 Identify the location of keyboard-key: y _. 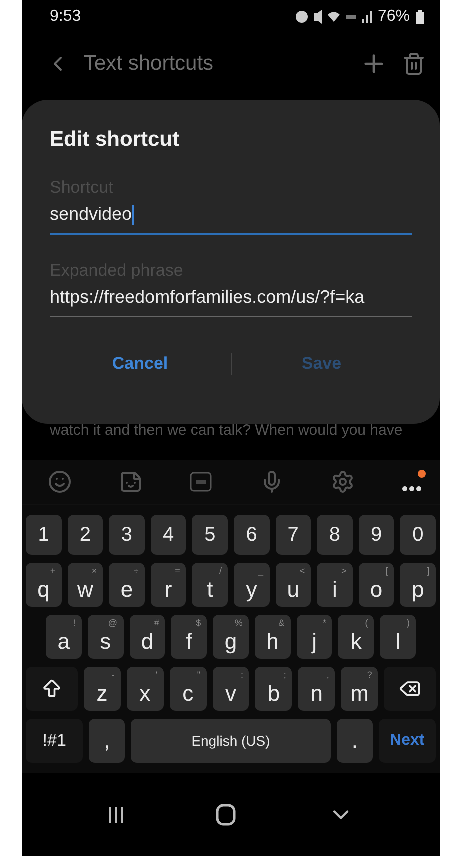
(252, 585).